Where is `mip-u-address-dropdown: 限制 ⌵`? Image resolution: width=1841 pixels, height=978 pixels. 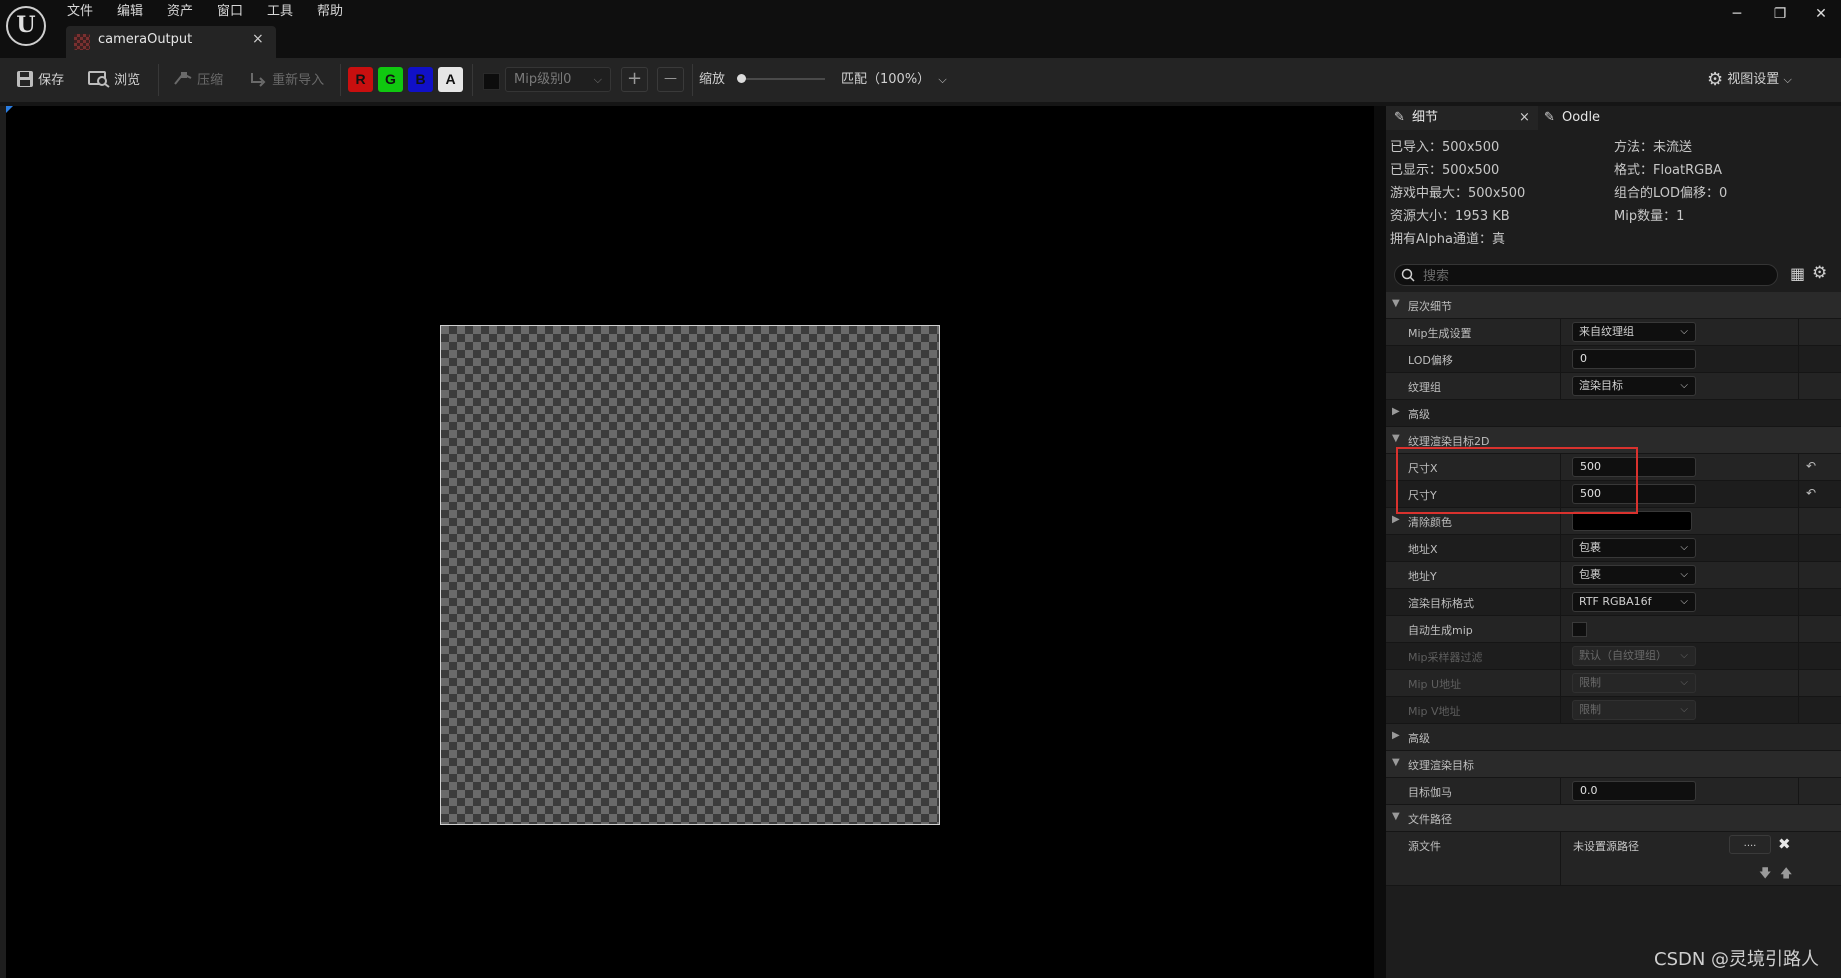
mip-u-address-dropdown: 限制 ⌵ is located at coordinates (1634, 683).